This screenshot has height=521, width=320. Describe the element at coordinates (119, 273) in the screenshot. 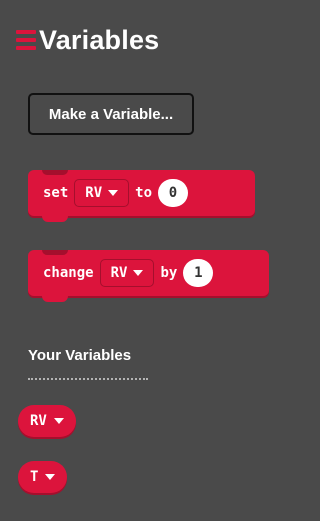

I see `change-variable-name: RV` at that location.